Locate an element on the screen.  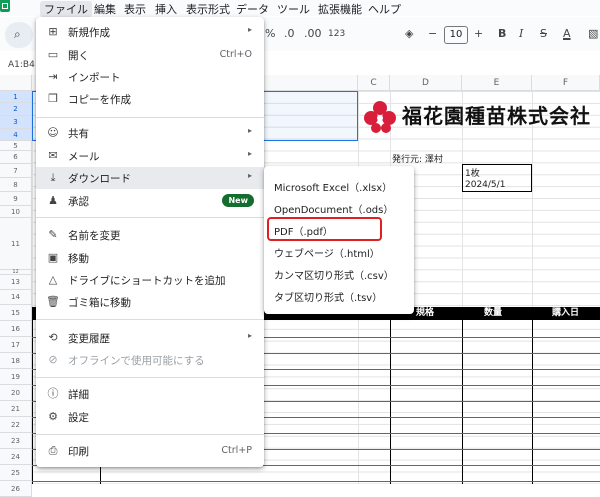
row-header: 26 is located at coordinates (16, 489).